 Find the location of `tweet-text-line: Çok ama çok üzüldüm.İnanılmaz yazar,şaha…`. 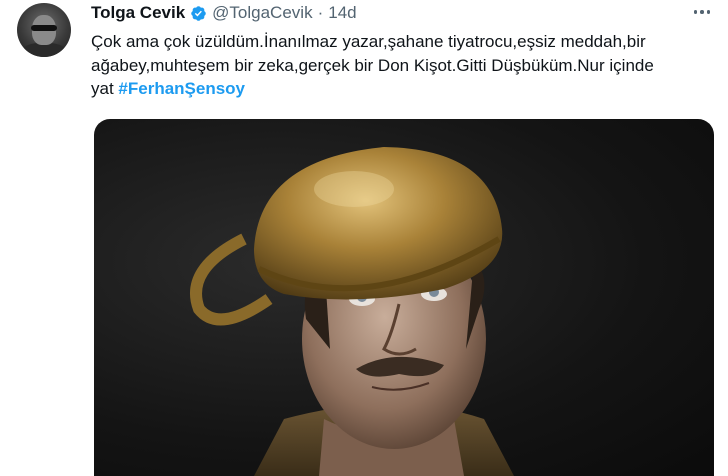

tweet-text-line: Çok ama çok üzüldüm.İnanılmaz yazar,şaha… is located at coordinates (368, 41).